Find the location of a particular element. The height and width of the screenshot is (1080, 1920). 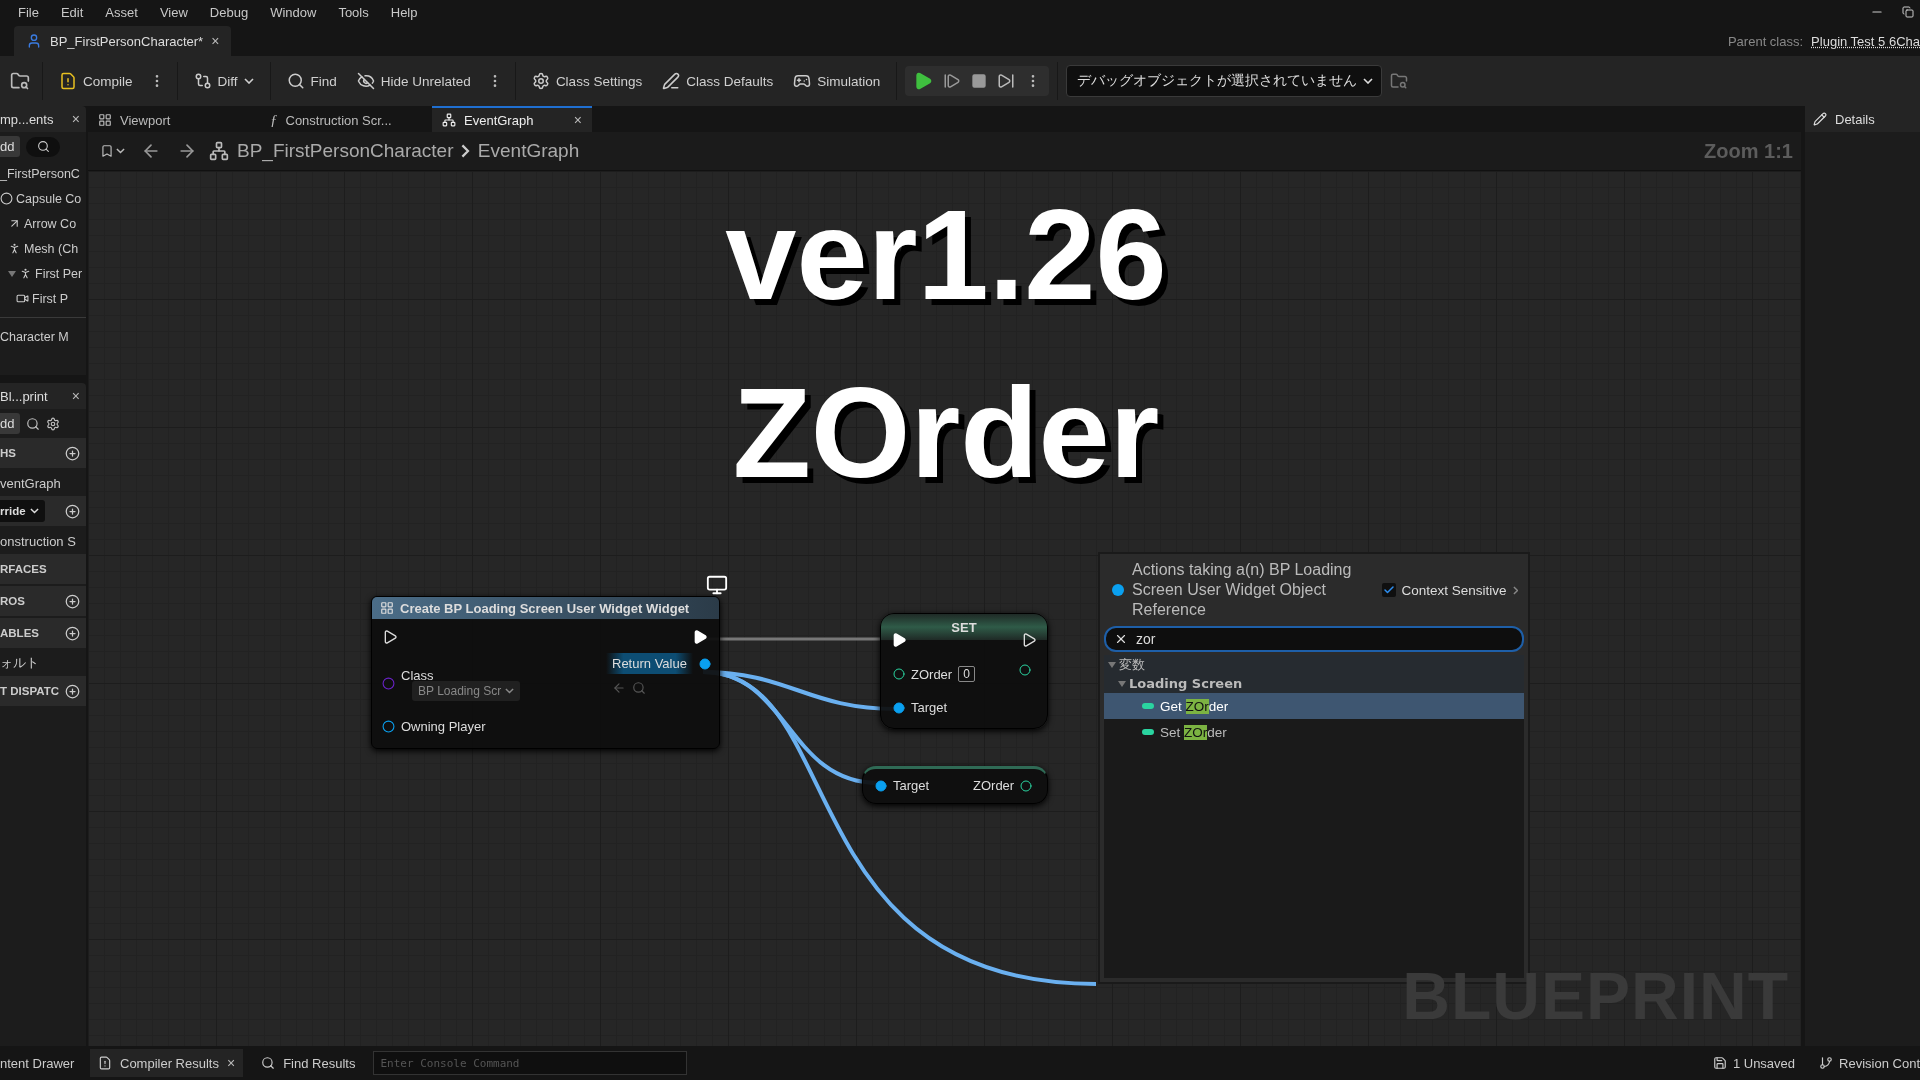

category-label: 変数 is located at coordinates (1132, 664).